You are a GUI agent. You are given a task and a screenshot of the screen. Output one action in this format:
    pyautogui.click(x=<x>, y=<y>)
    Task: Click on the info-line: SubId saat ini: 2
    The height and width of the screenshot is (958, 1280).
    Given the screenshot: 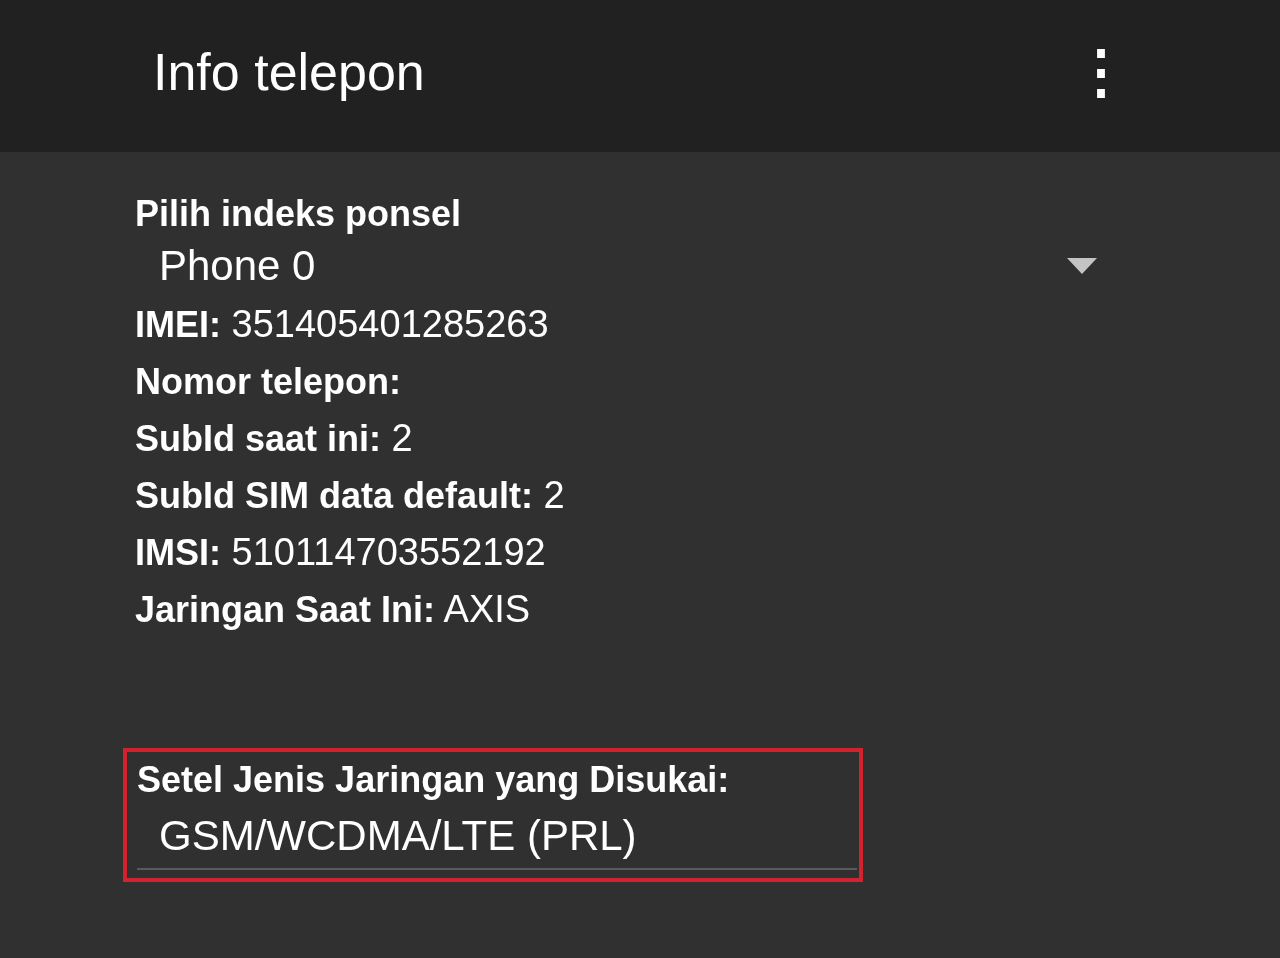 What is the action you would take?
    pyautogui.click(x=274, y=438)
    